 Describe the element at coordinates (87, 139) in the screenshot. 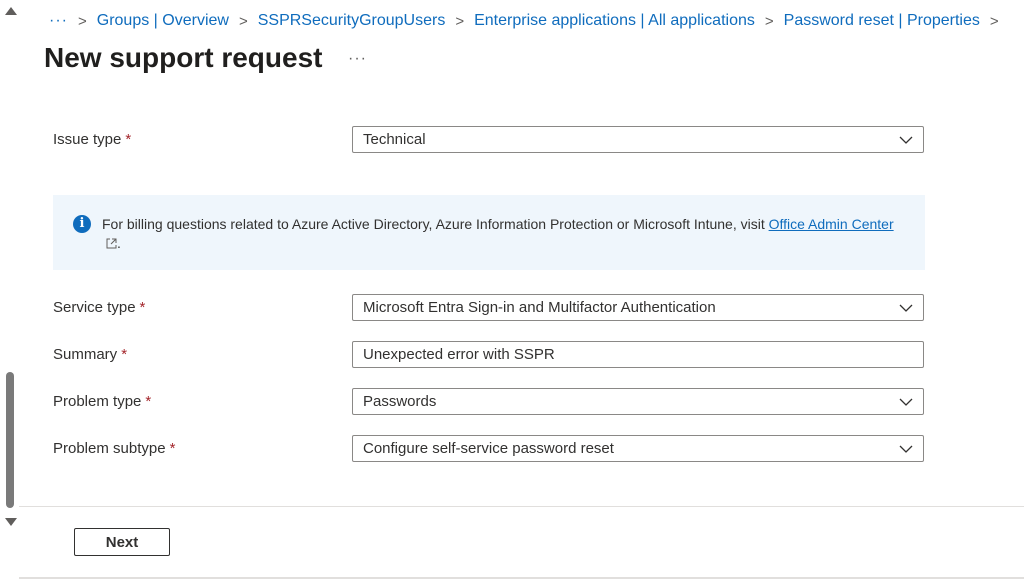

I see `issue-type-label-text: Issue type` at that location.